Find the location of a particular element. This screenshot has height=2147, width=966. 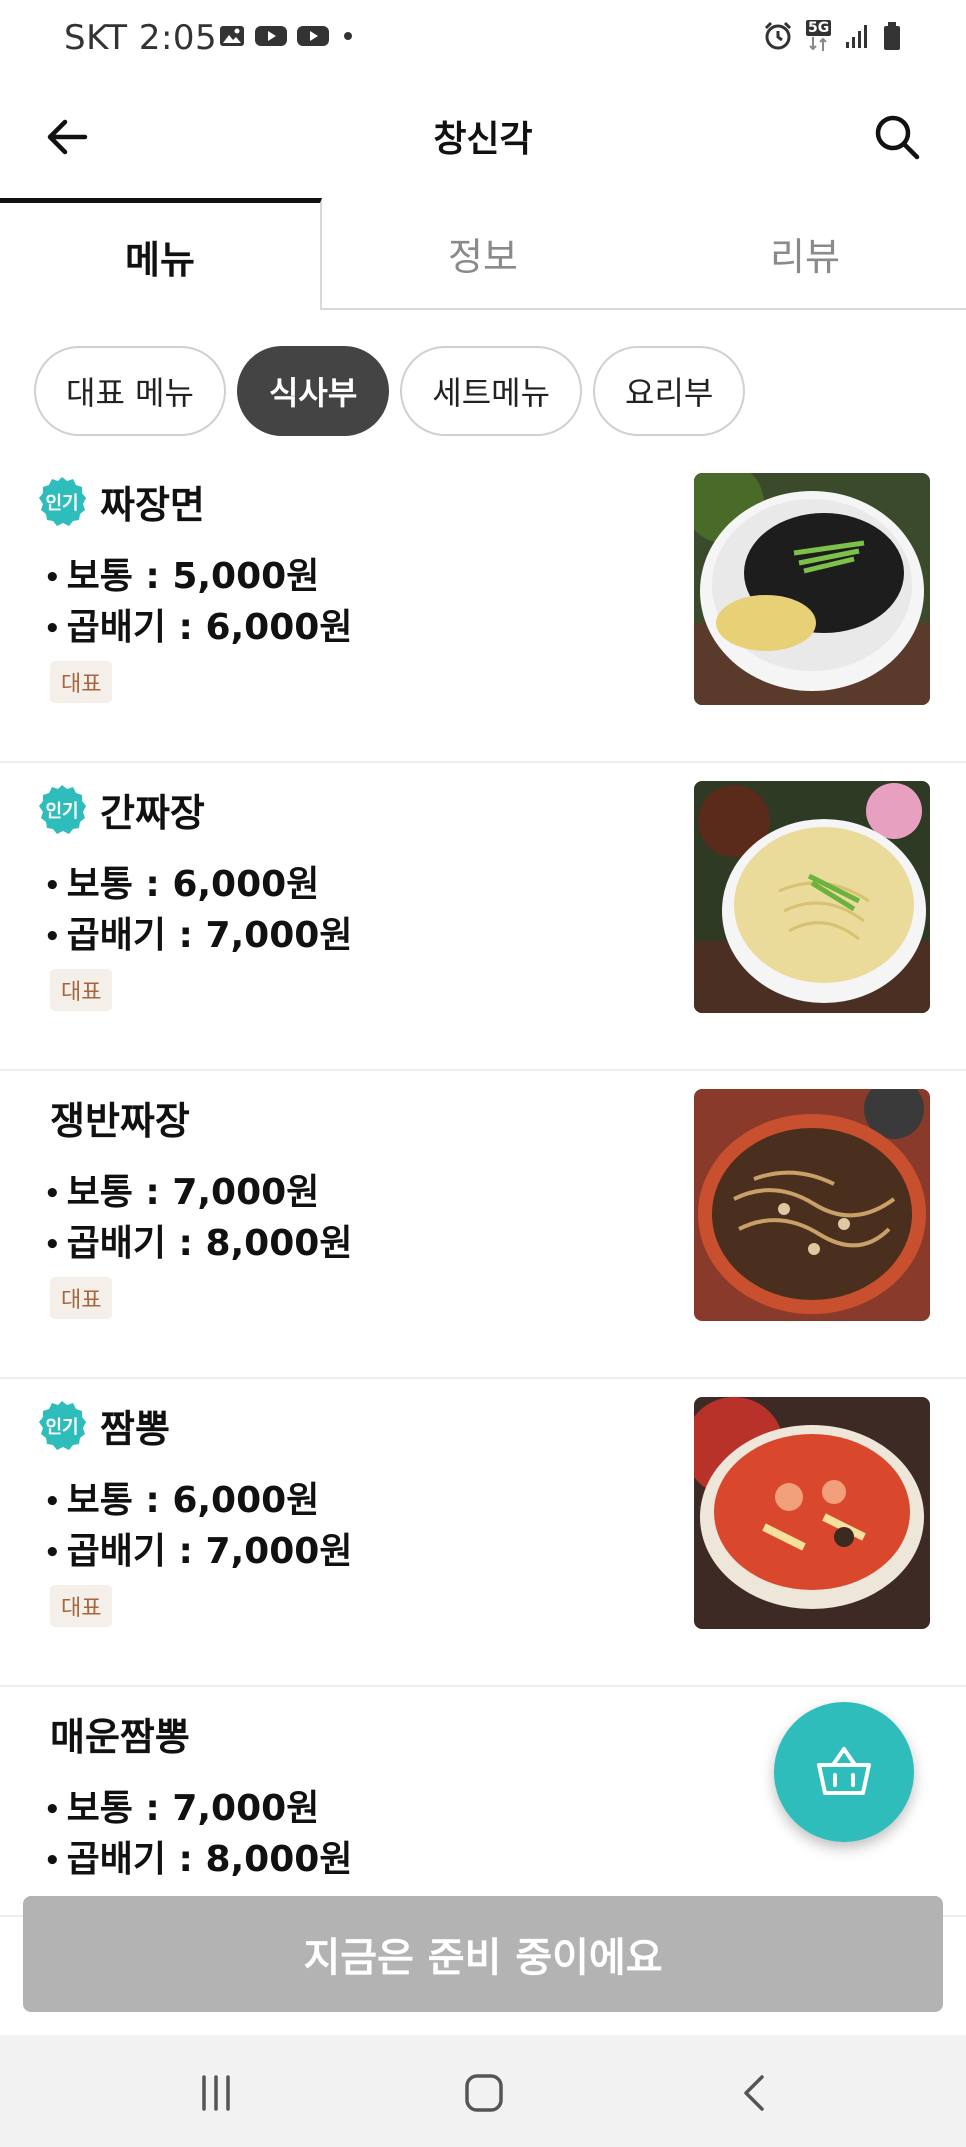

item-title-row: 인기 짬뽕 is located at coordinates (103, 1425).